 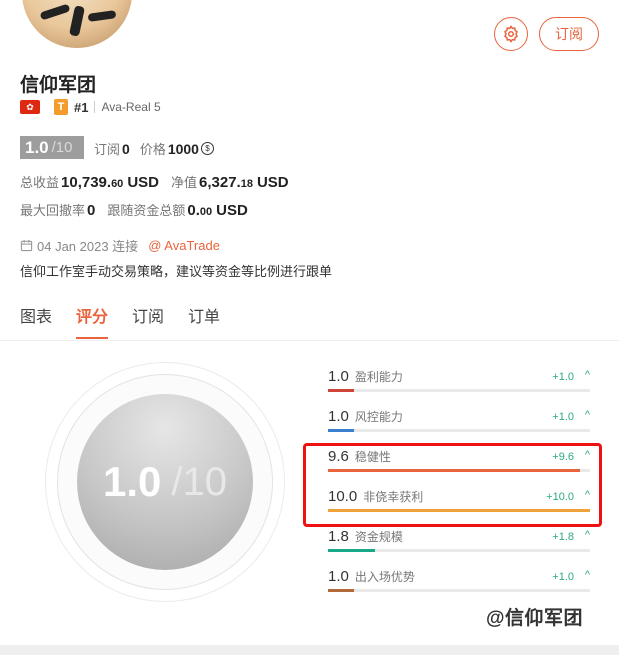 I want to click on subscribe-count: 0, so click(x=126, y=148).